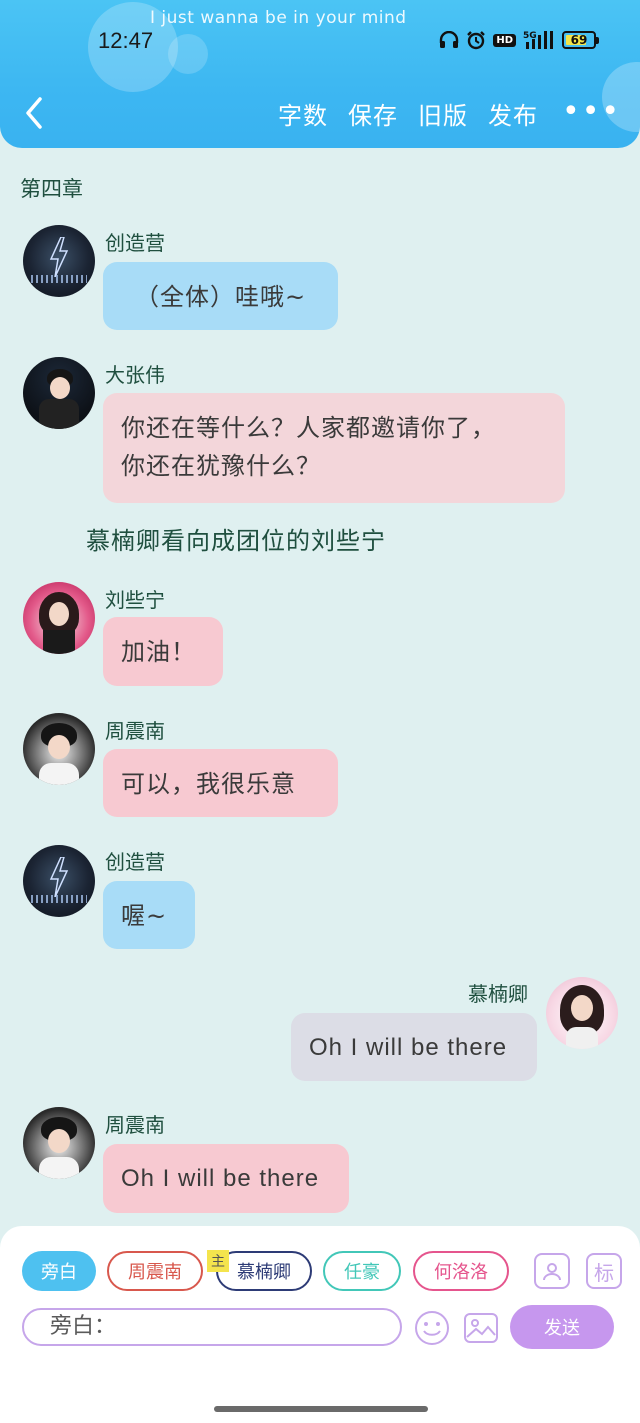  What do you see at coordinates (155, 1271) in the screenshot?
I see `role-chip-zhou-zhennan: 周震南` at bounding box center [155, 1271].